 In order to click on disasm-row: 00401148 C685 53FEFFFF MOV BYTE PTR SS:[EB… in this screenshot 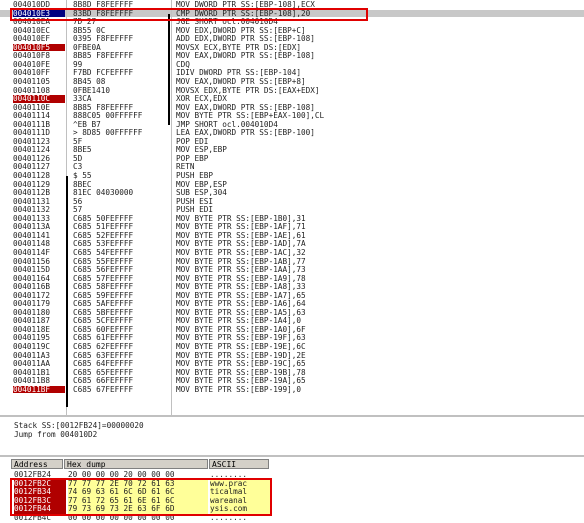, I will do `click(292, 244)`.